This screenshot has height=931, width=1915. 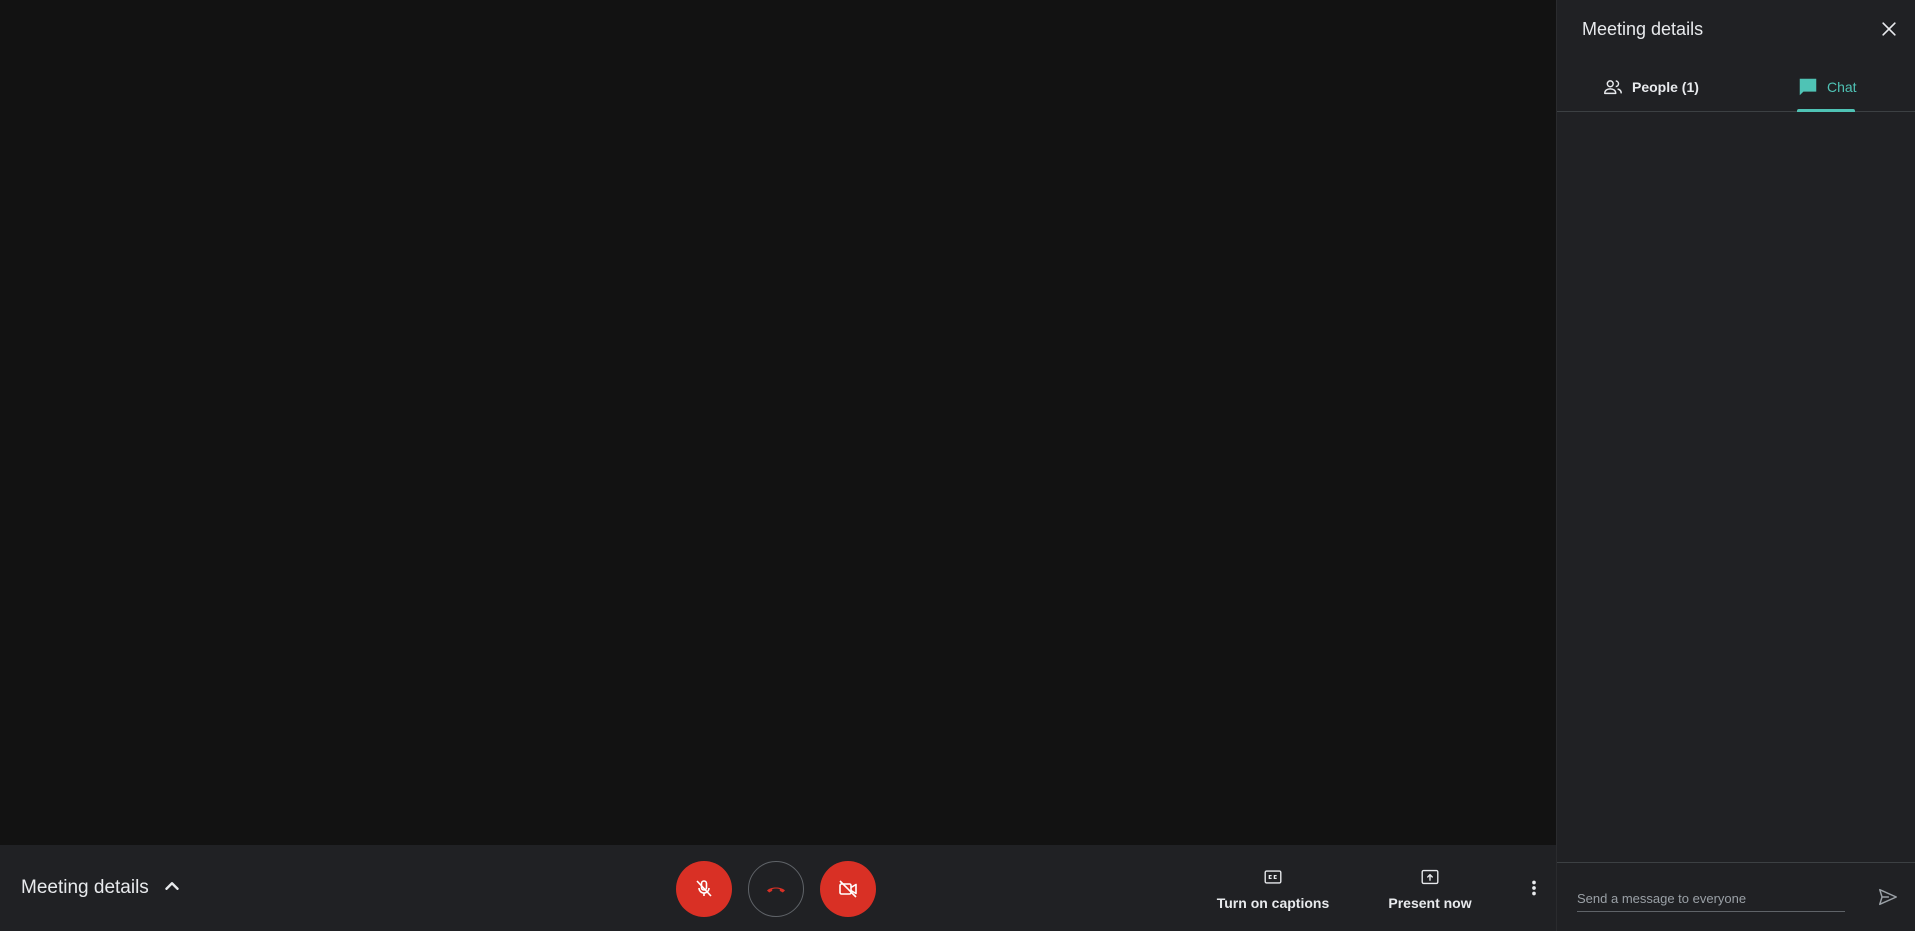 What do you see at coordinates (1736, 87) in the screenshot?
I see `panel-tabs: People (1) Chat` at bounding box center [1736, 87].